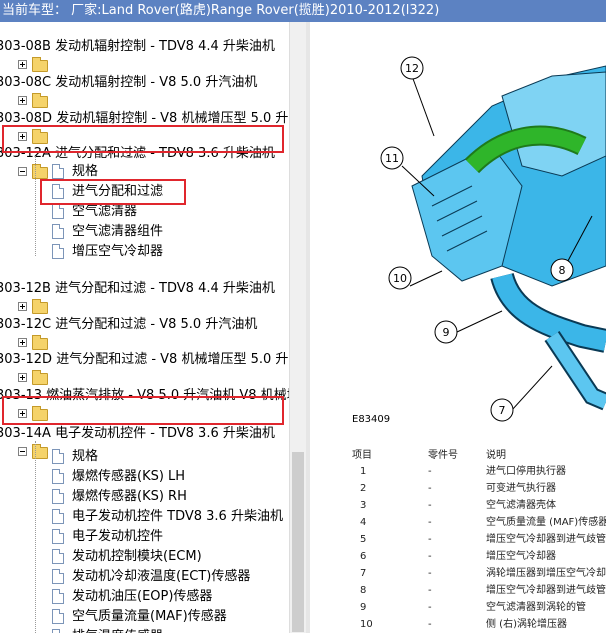 This screenshot has width=606, height=633. I want to click on col-header-desc: 说明, so click(496, 455).